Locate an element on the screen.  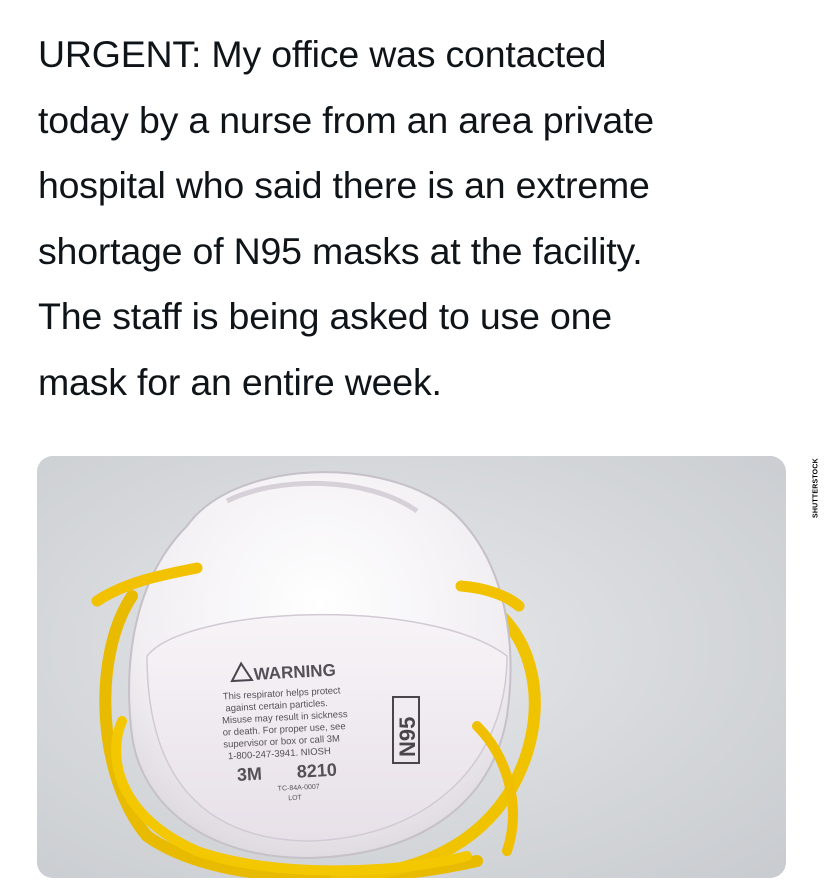
tweet-text-line: URGENT: My office was contacted is located at coordinates (322, 54).